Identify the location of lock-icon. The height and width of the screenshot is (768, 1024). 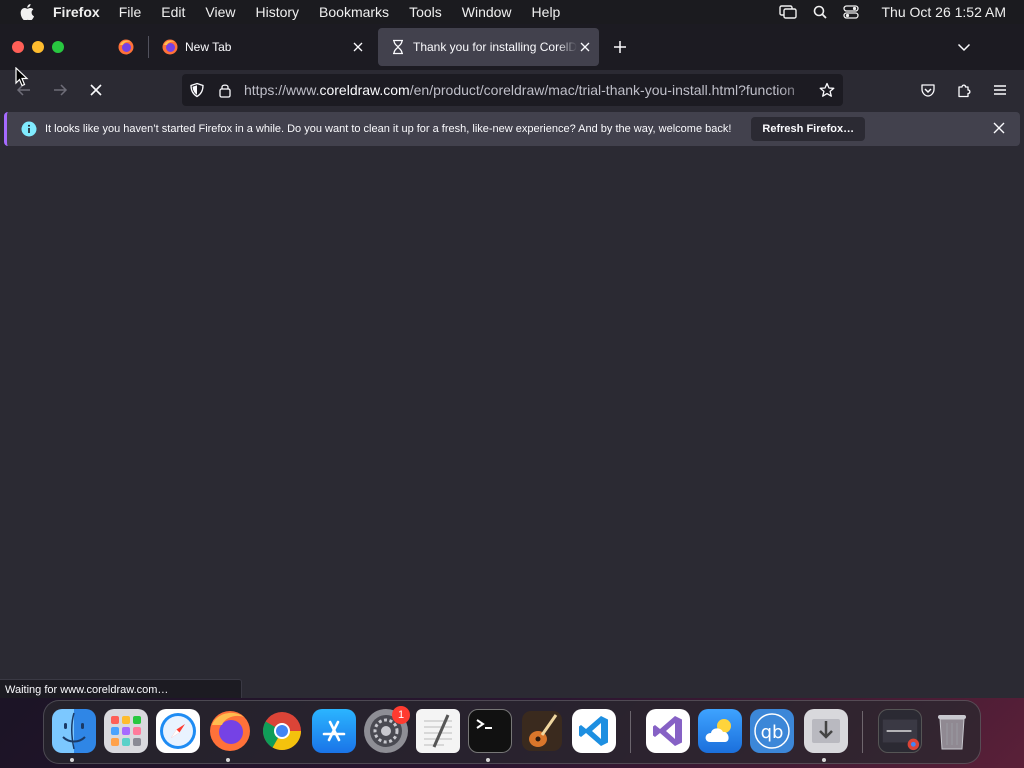
(225, 90).